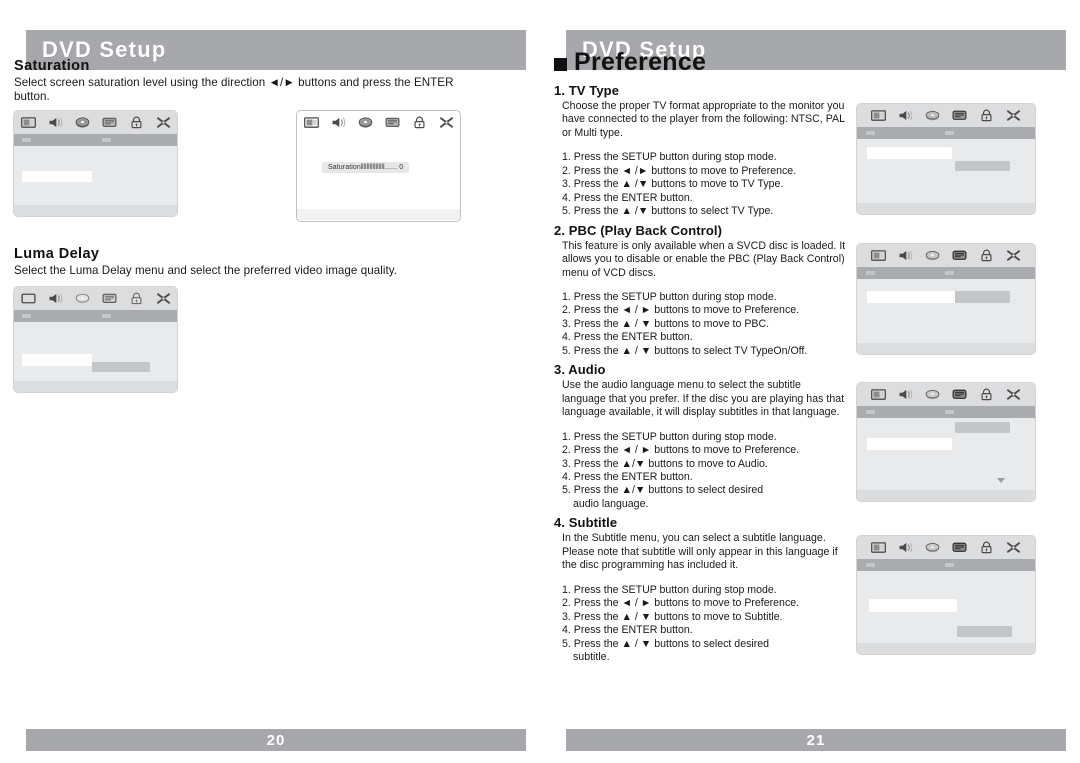 The height and width of the screenshot is (763, 1080). What do you see at coordinates (378, 177) in the screenshot?
I see `osd-body: Saturation‖‖‖‖‖‖‖‖...... 0` at bounding box center [378, 177].